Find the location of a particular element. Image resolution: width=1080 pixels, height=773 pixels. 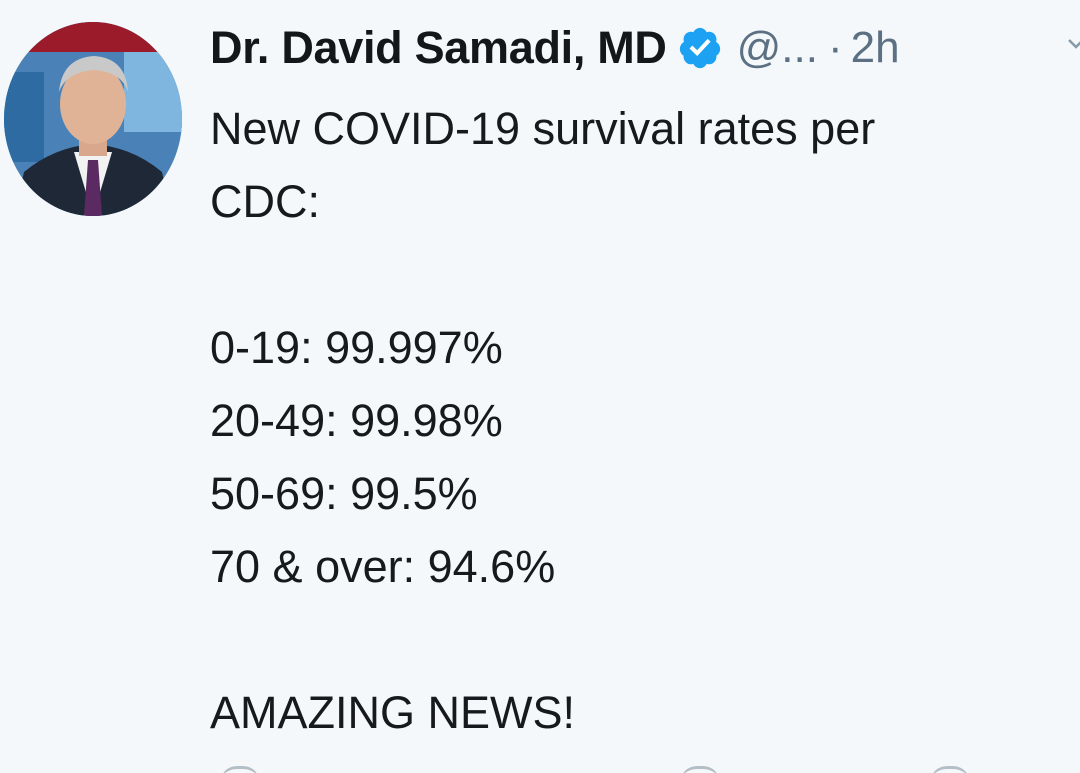

tweet-line: New COVID-19 survival rates per is located at coordinates (543, 128).